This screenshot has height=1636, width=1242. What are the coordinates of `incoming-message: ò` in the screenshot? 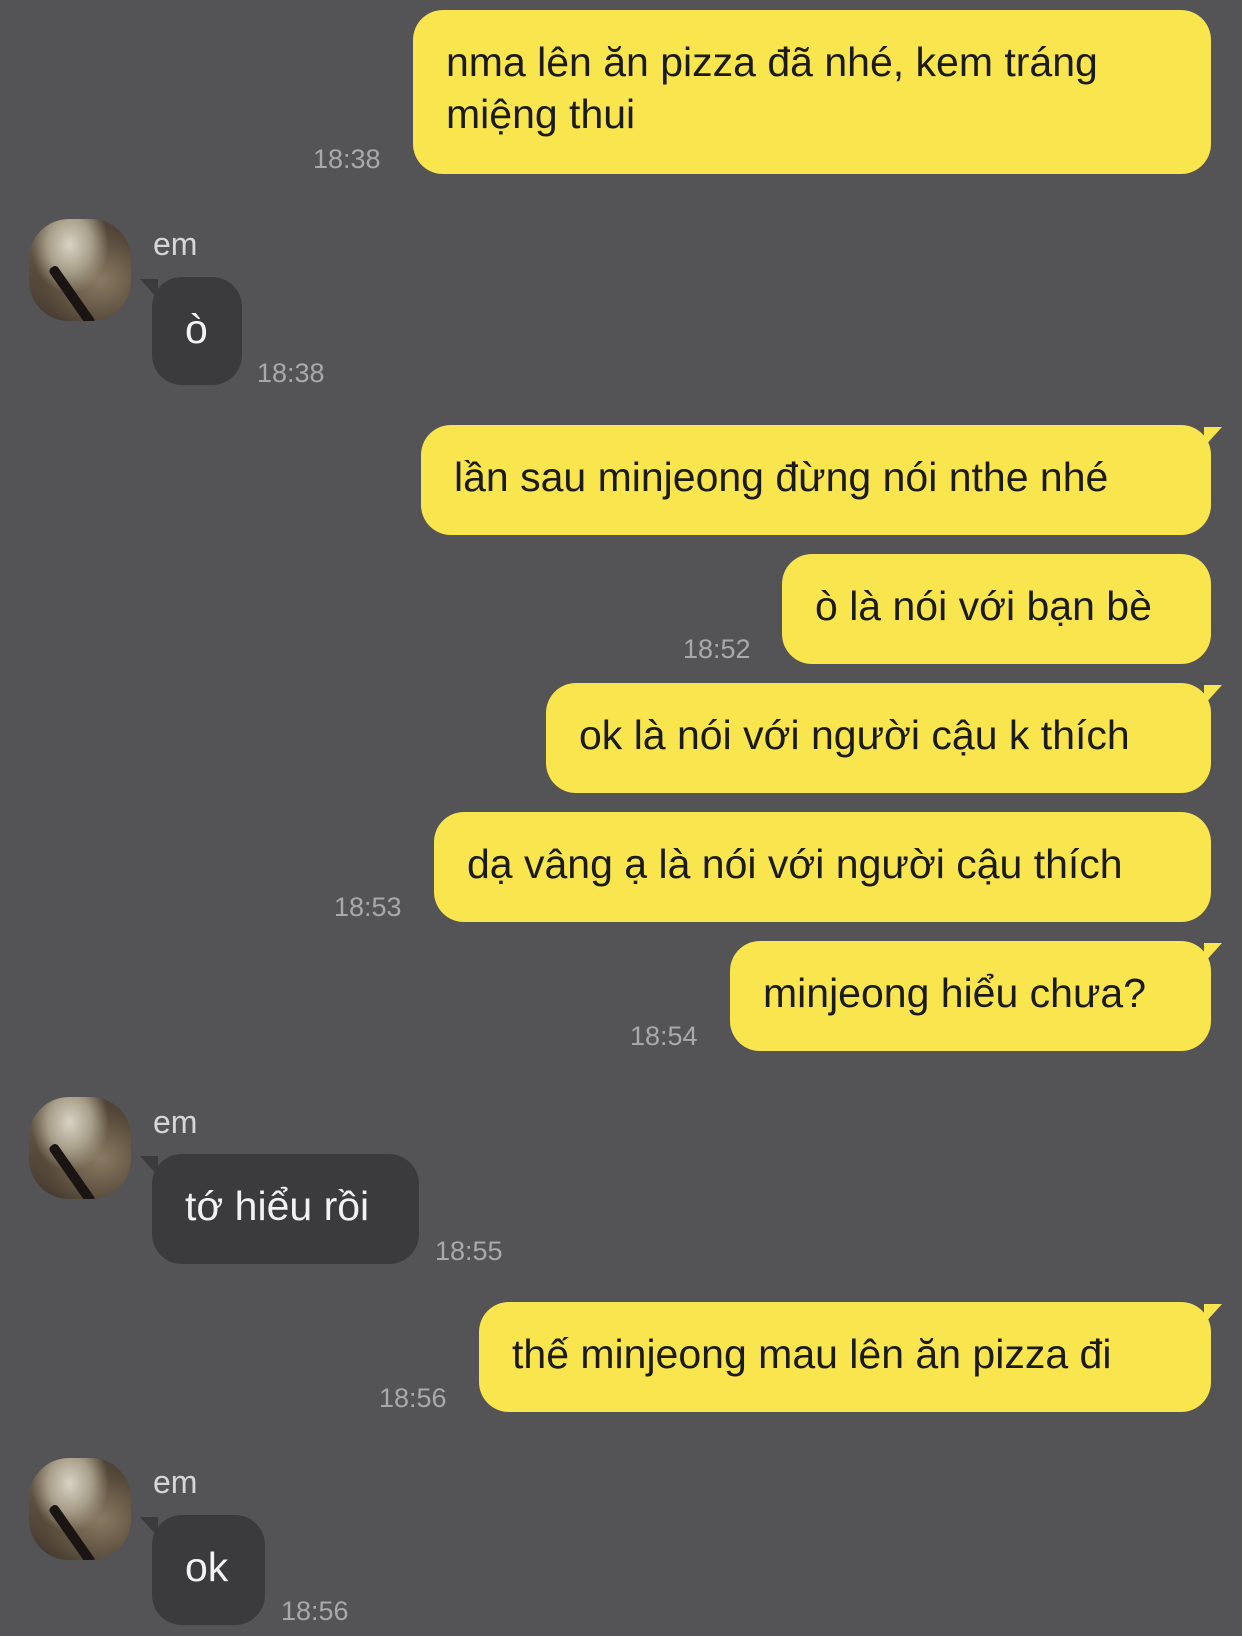 It's located at (197, 331).